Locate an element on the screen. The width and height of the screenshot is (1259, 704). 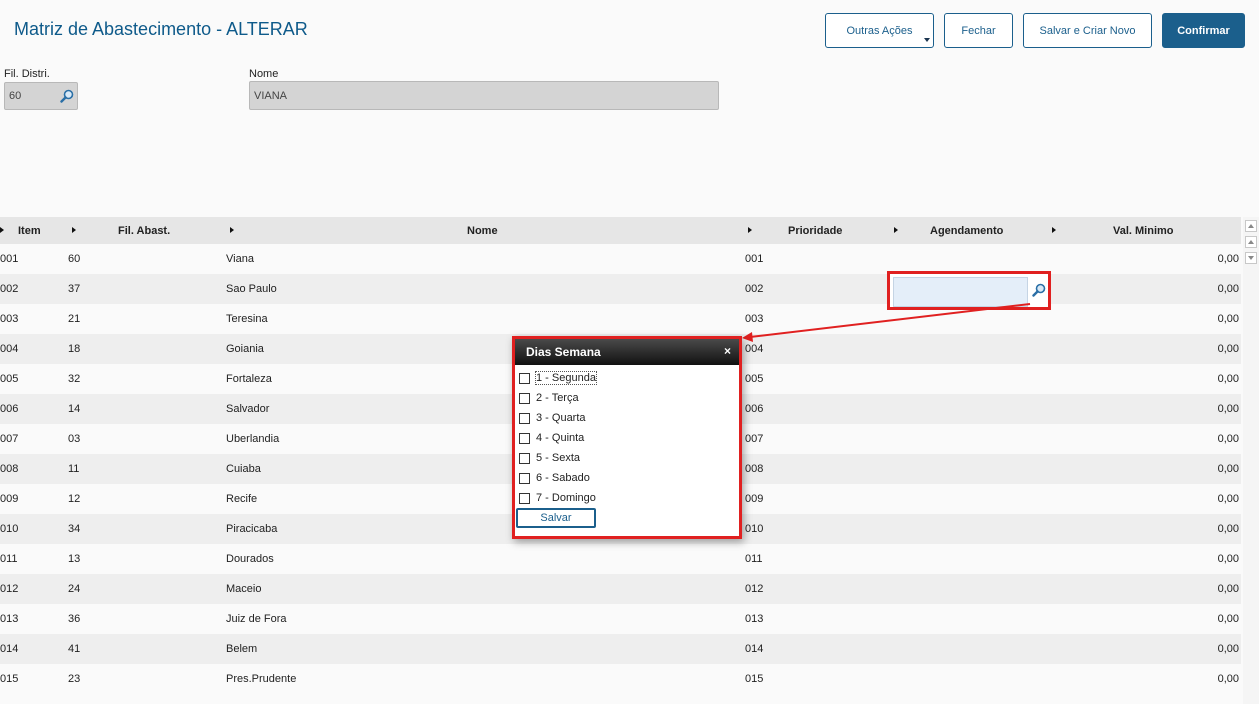
table-row: 013 36 Juiz de Fora 013 0,00 is located at coordinates (620, 619).